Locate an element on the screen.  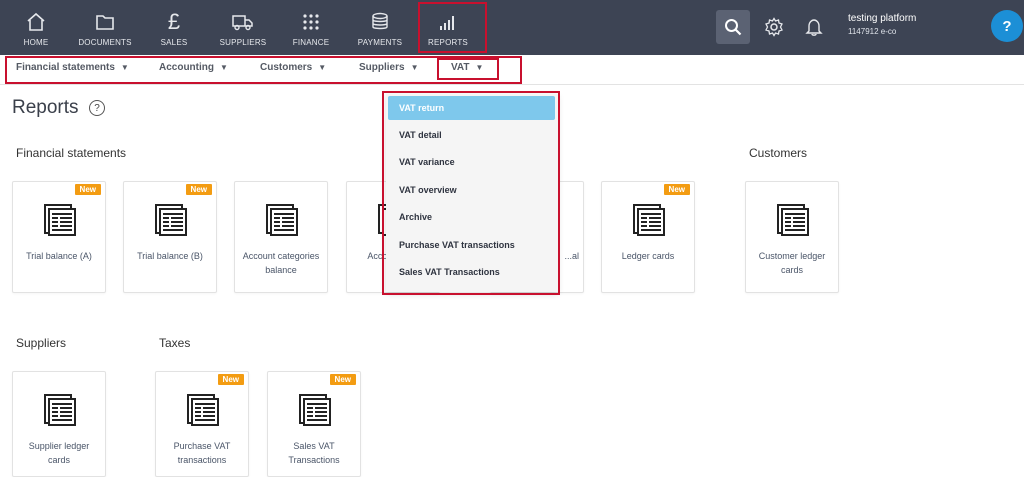
subnav-suppliers: Suppliers ▼ is located at coordinates (389, 67).